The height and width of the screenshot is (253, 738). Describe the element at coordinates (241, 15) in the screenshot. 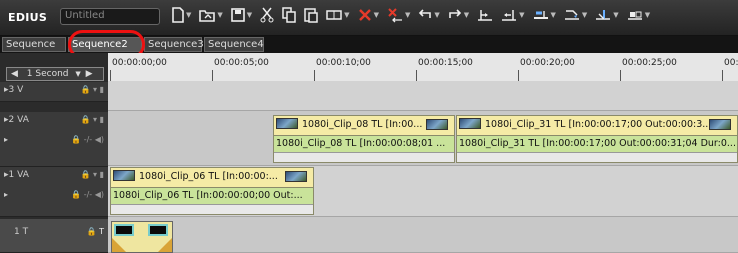

I see `save-button: ▼` at that location.